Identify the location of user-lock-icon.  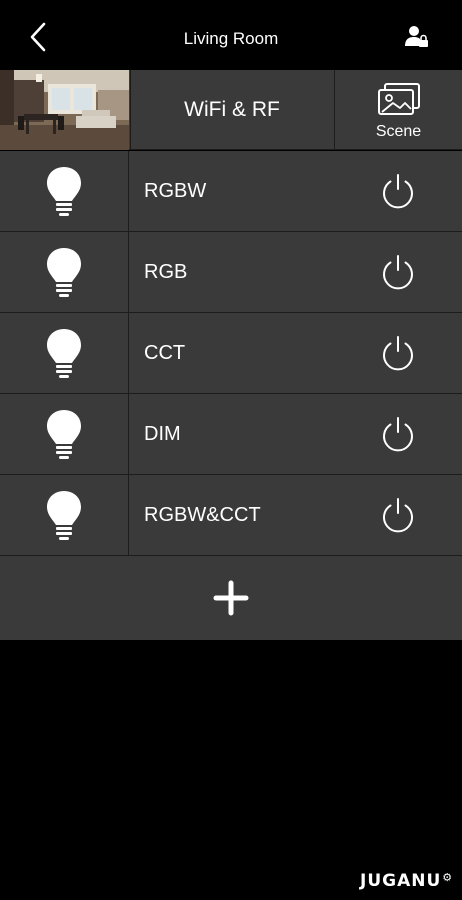
(416, 36).